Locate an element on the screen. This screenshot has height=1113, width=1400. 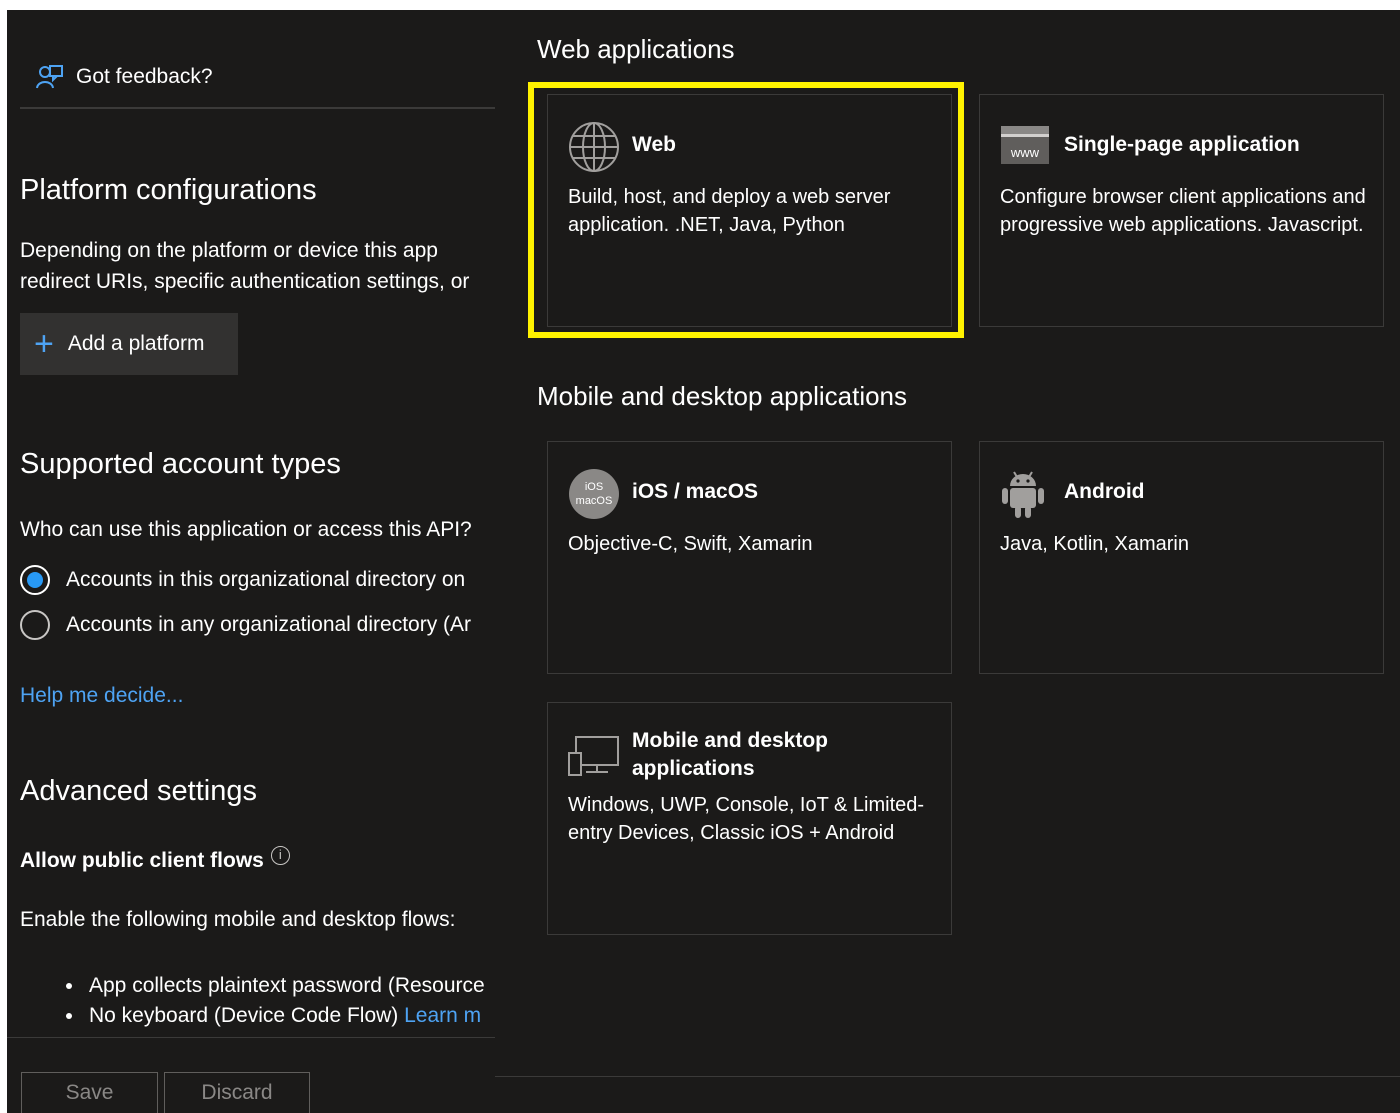
public-flows-text: Allow public client flows is located at coordinates (142, 860).